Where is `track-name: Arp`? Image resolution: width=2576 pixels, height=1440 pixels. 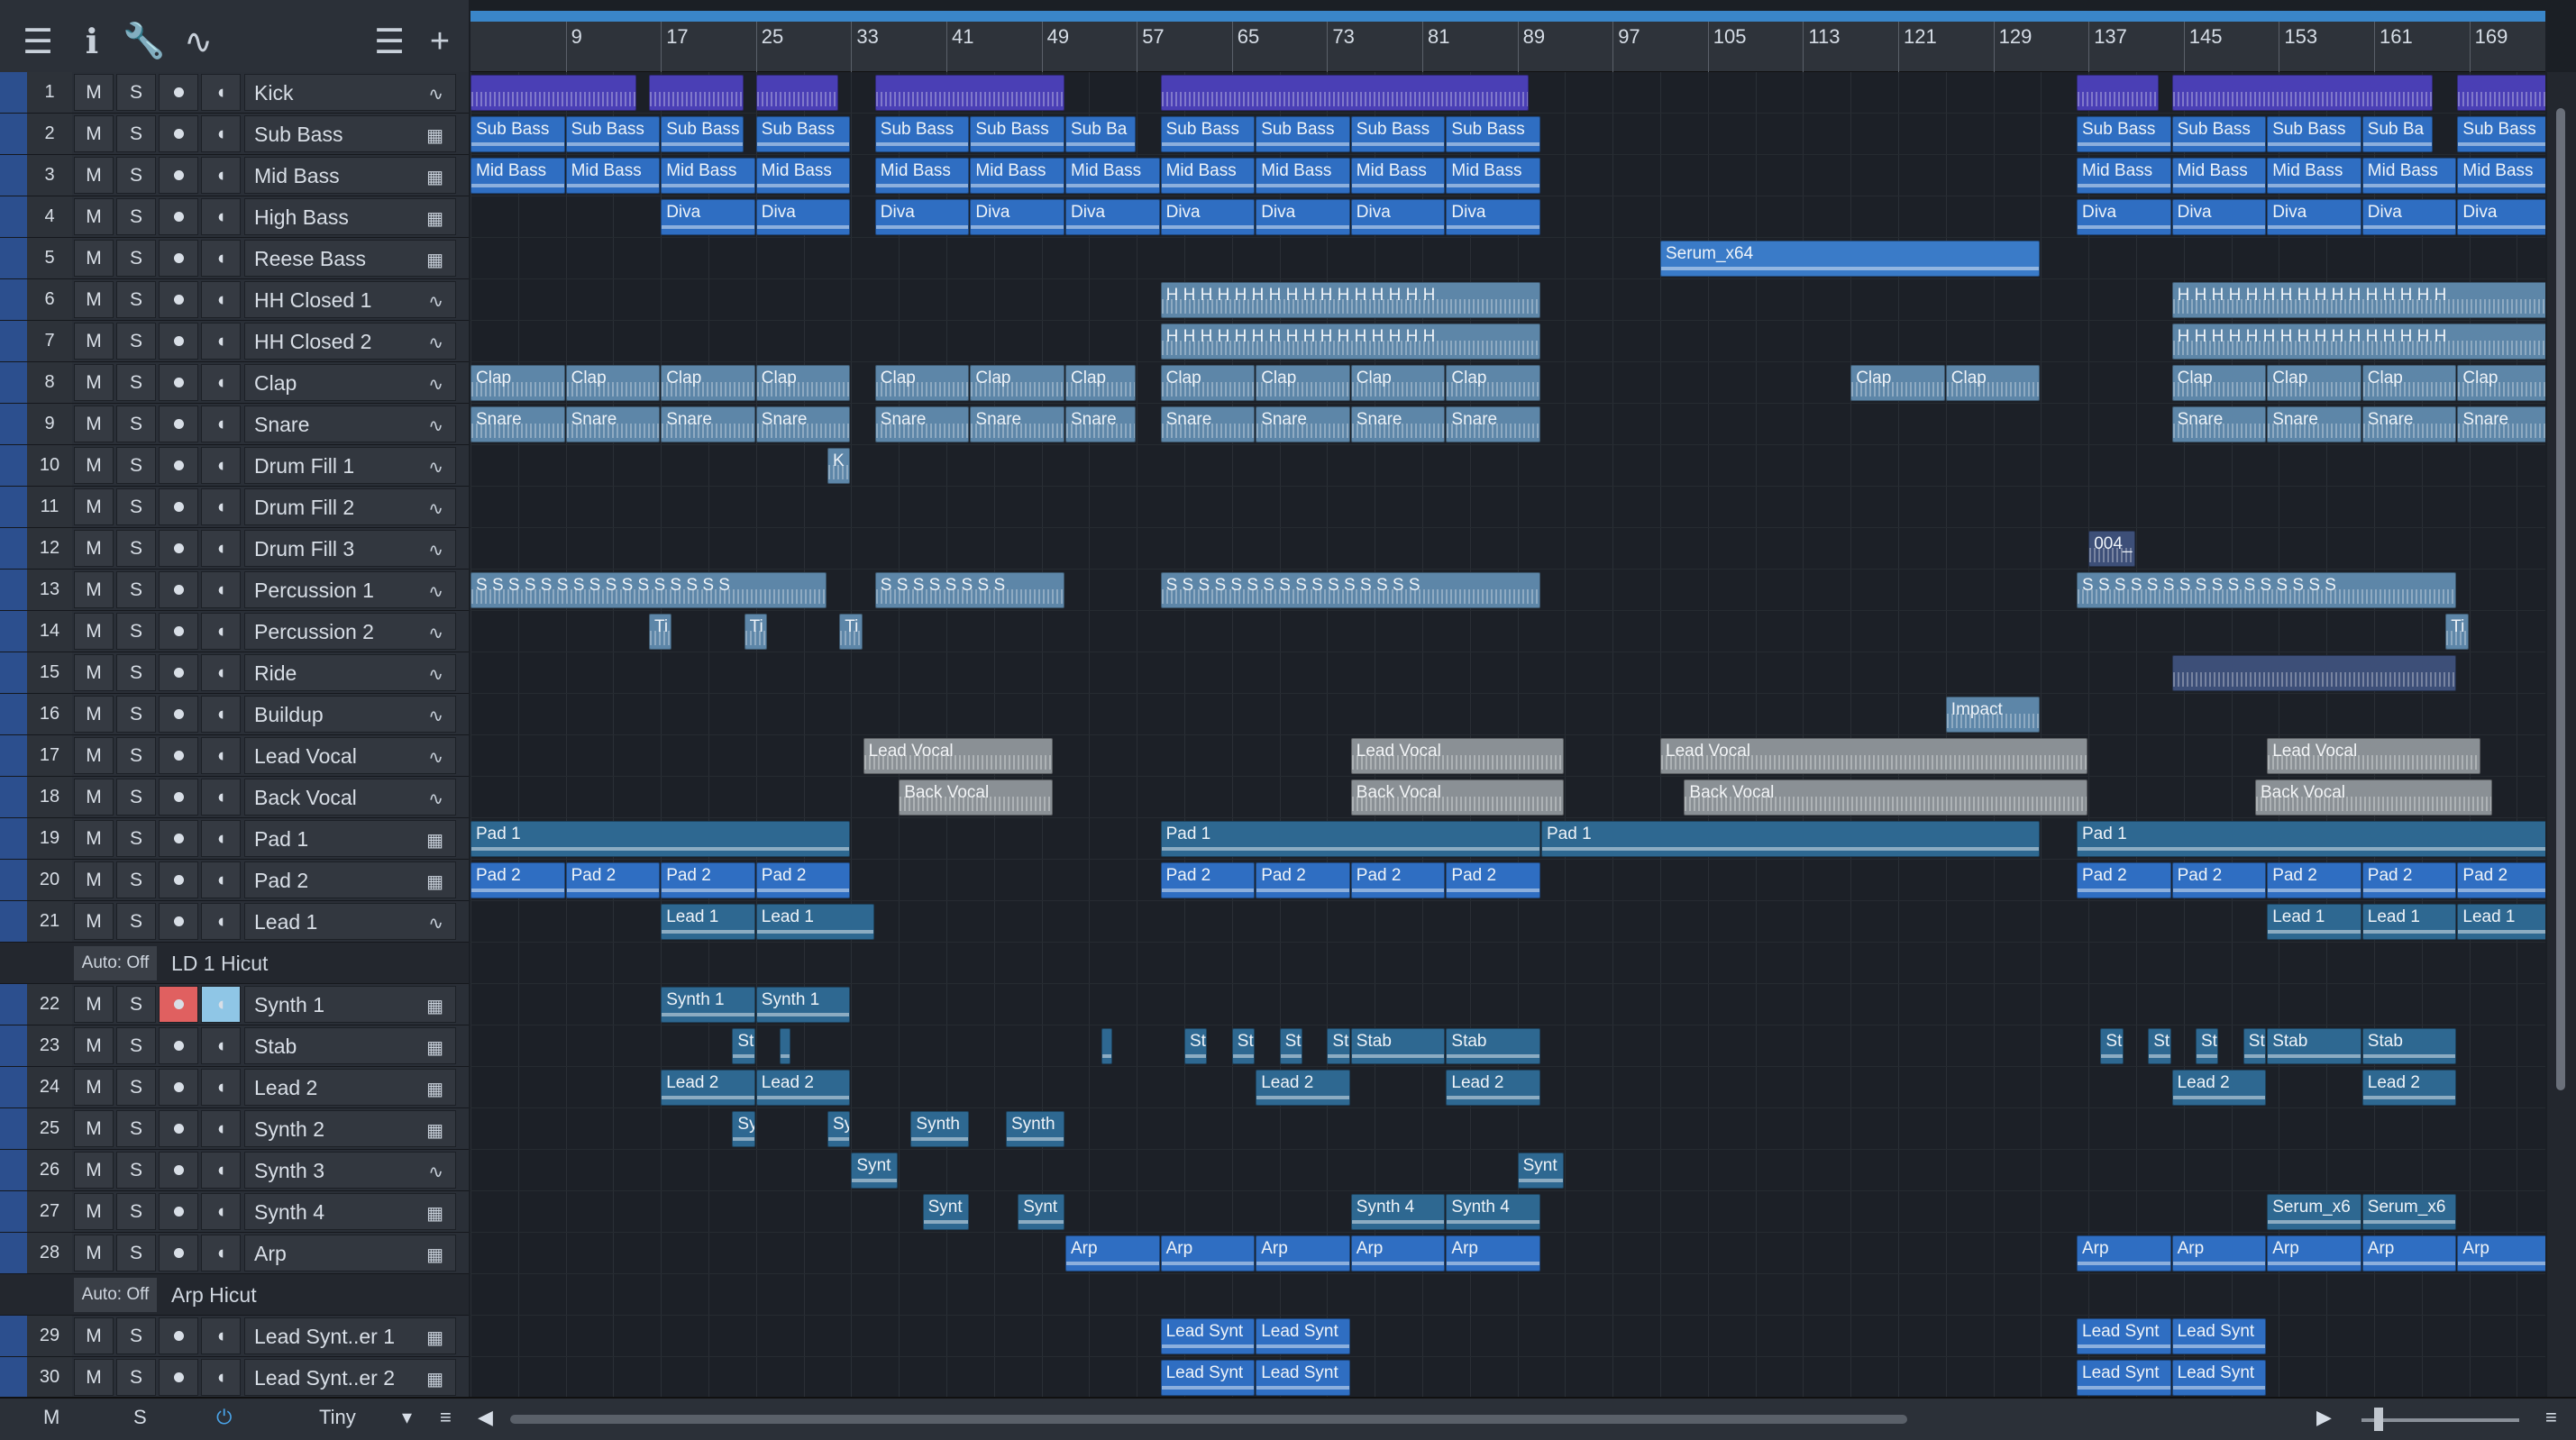
track-name: Arp is located at coordinates (350, 1253).